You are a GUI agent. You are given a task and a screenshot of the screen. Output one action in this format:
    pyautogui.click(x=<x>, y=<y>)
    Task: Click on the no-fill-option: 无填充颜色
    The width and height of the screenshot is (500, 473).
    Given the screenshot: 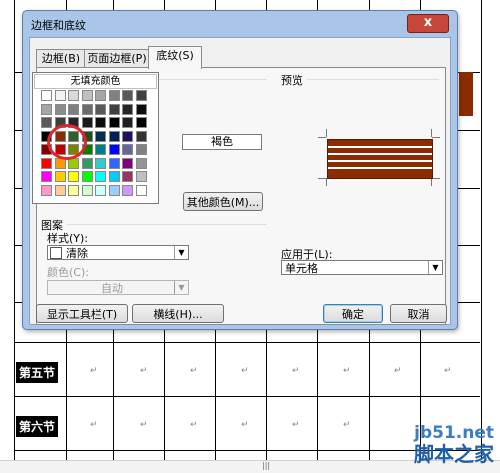 What is the action you would take?
    pyautogui.click(x=95, y=81)
    